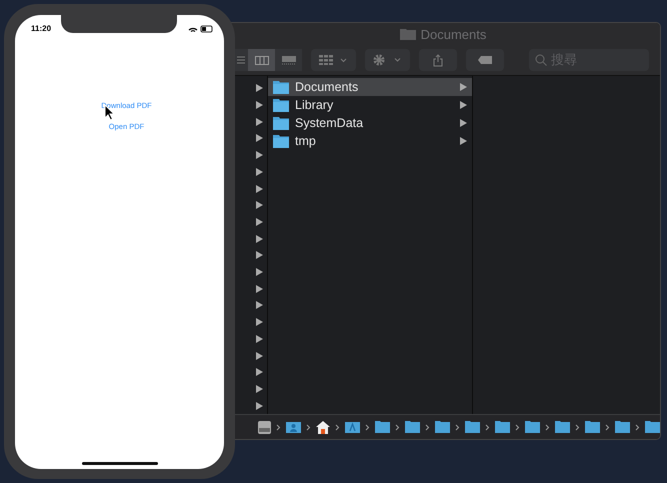 The width and height of the screenshot is (667, 483). Describe the element at coordinates (352, 427) in the screenshot. I see `apps-folder-icon` at that location.